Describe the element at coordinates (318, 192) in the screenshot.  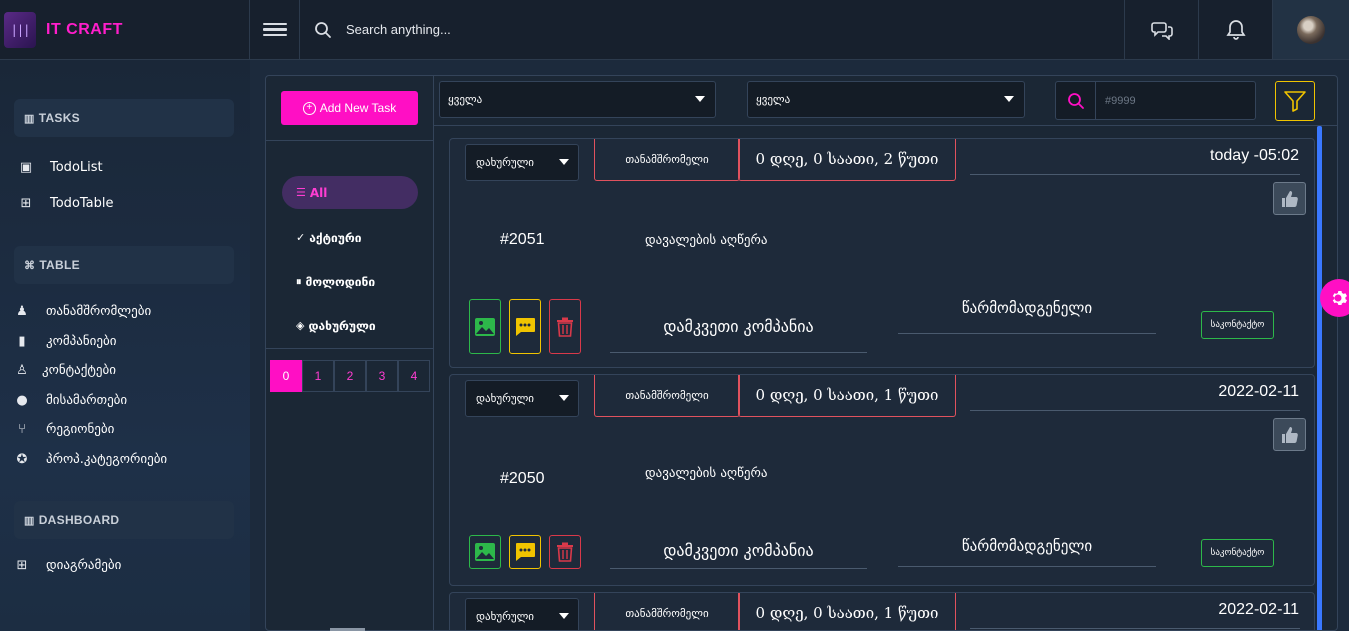
I see `filter-label: All` at that location.